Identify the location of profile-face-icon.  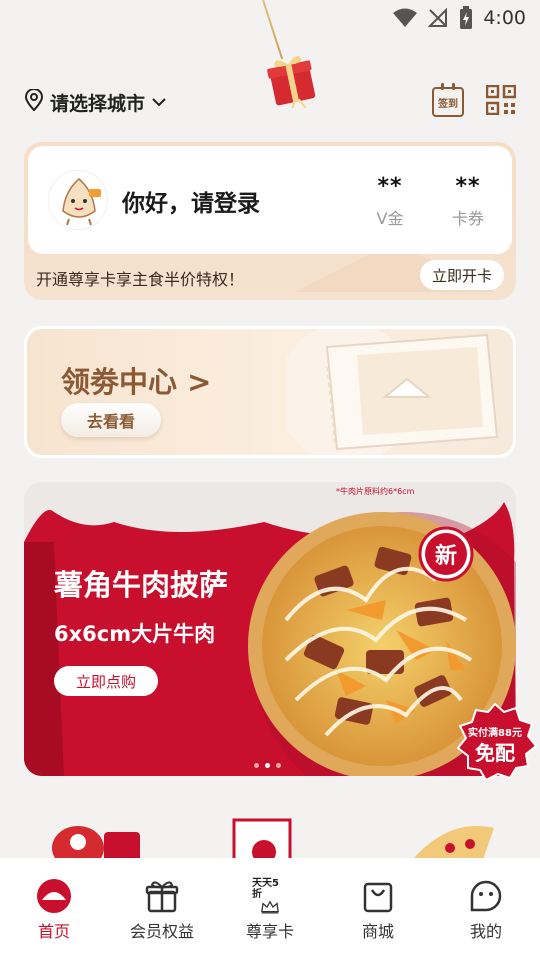
(486, 896).